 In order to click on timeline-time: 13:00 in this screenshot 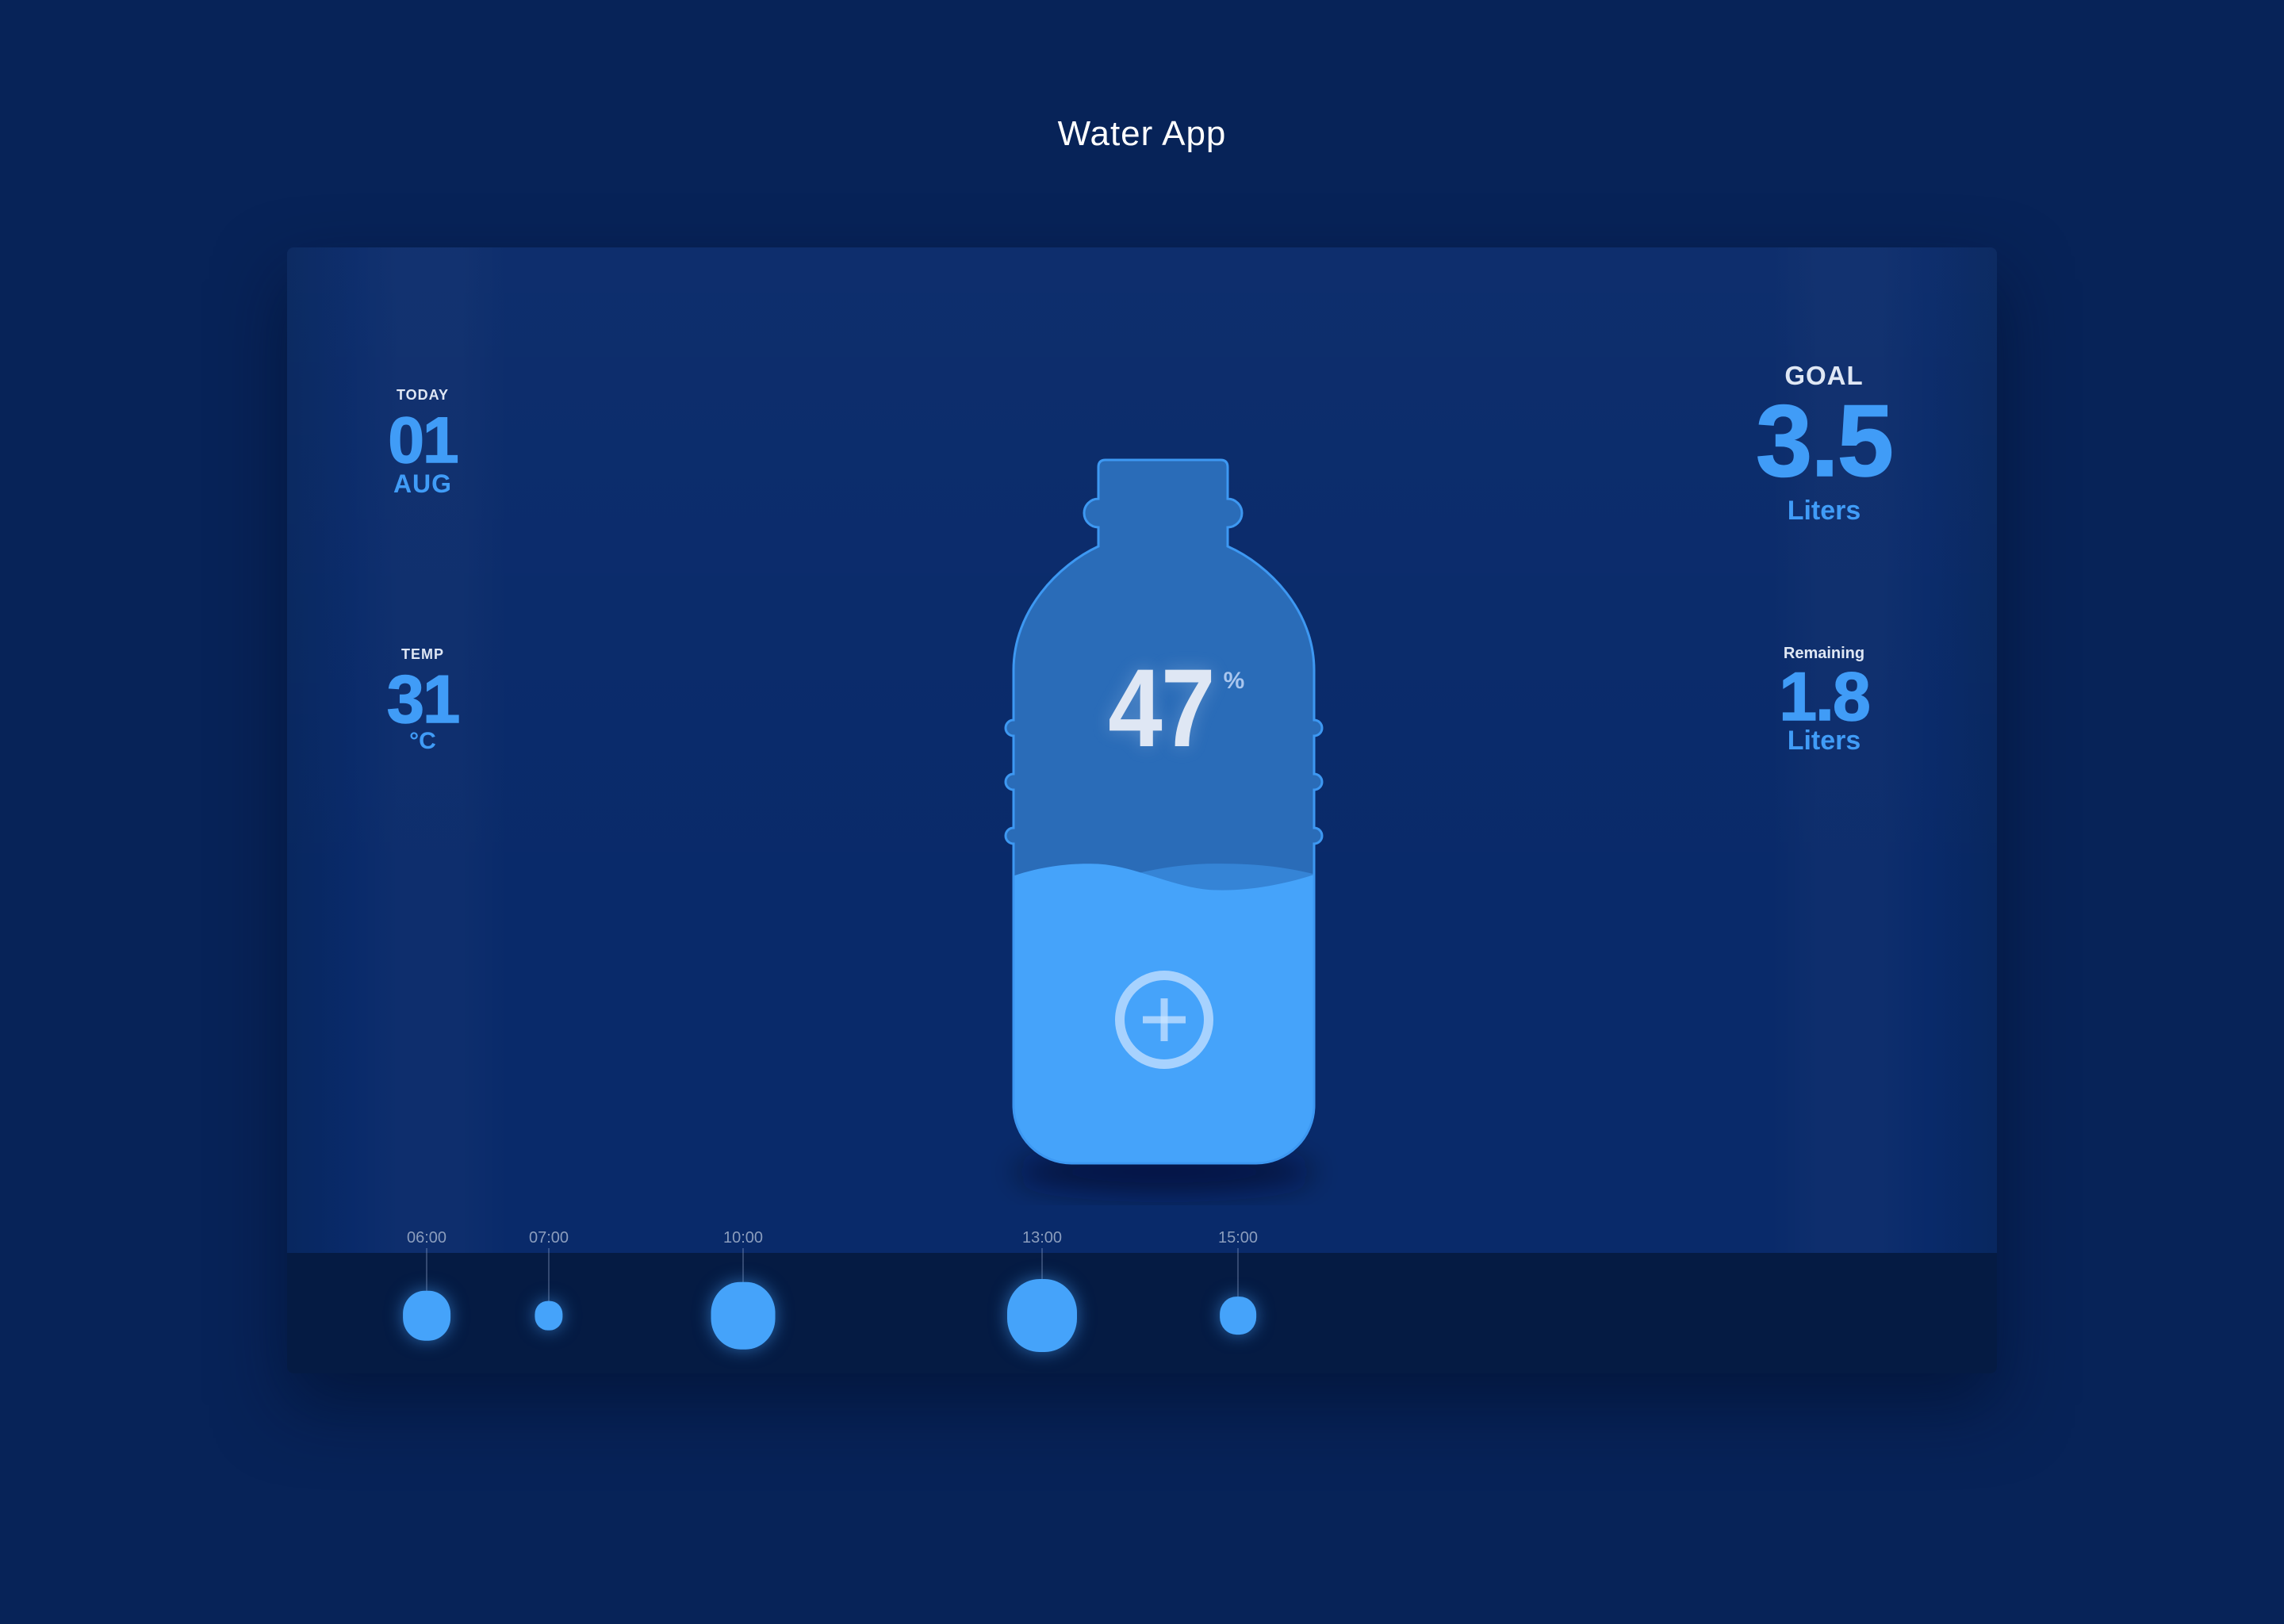, I will do `click(1042, 1238)`.